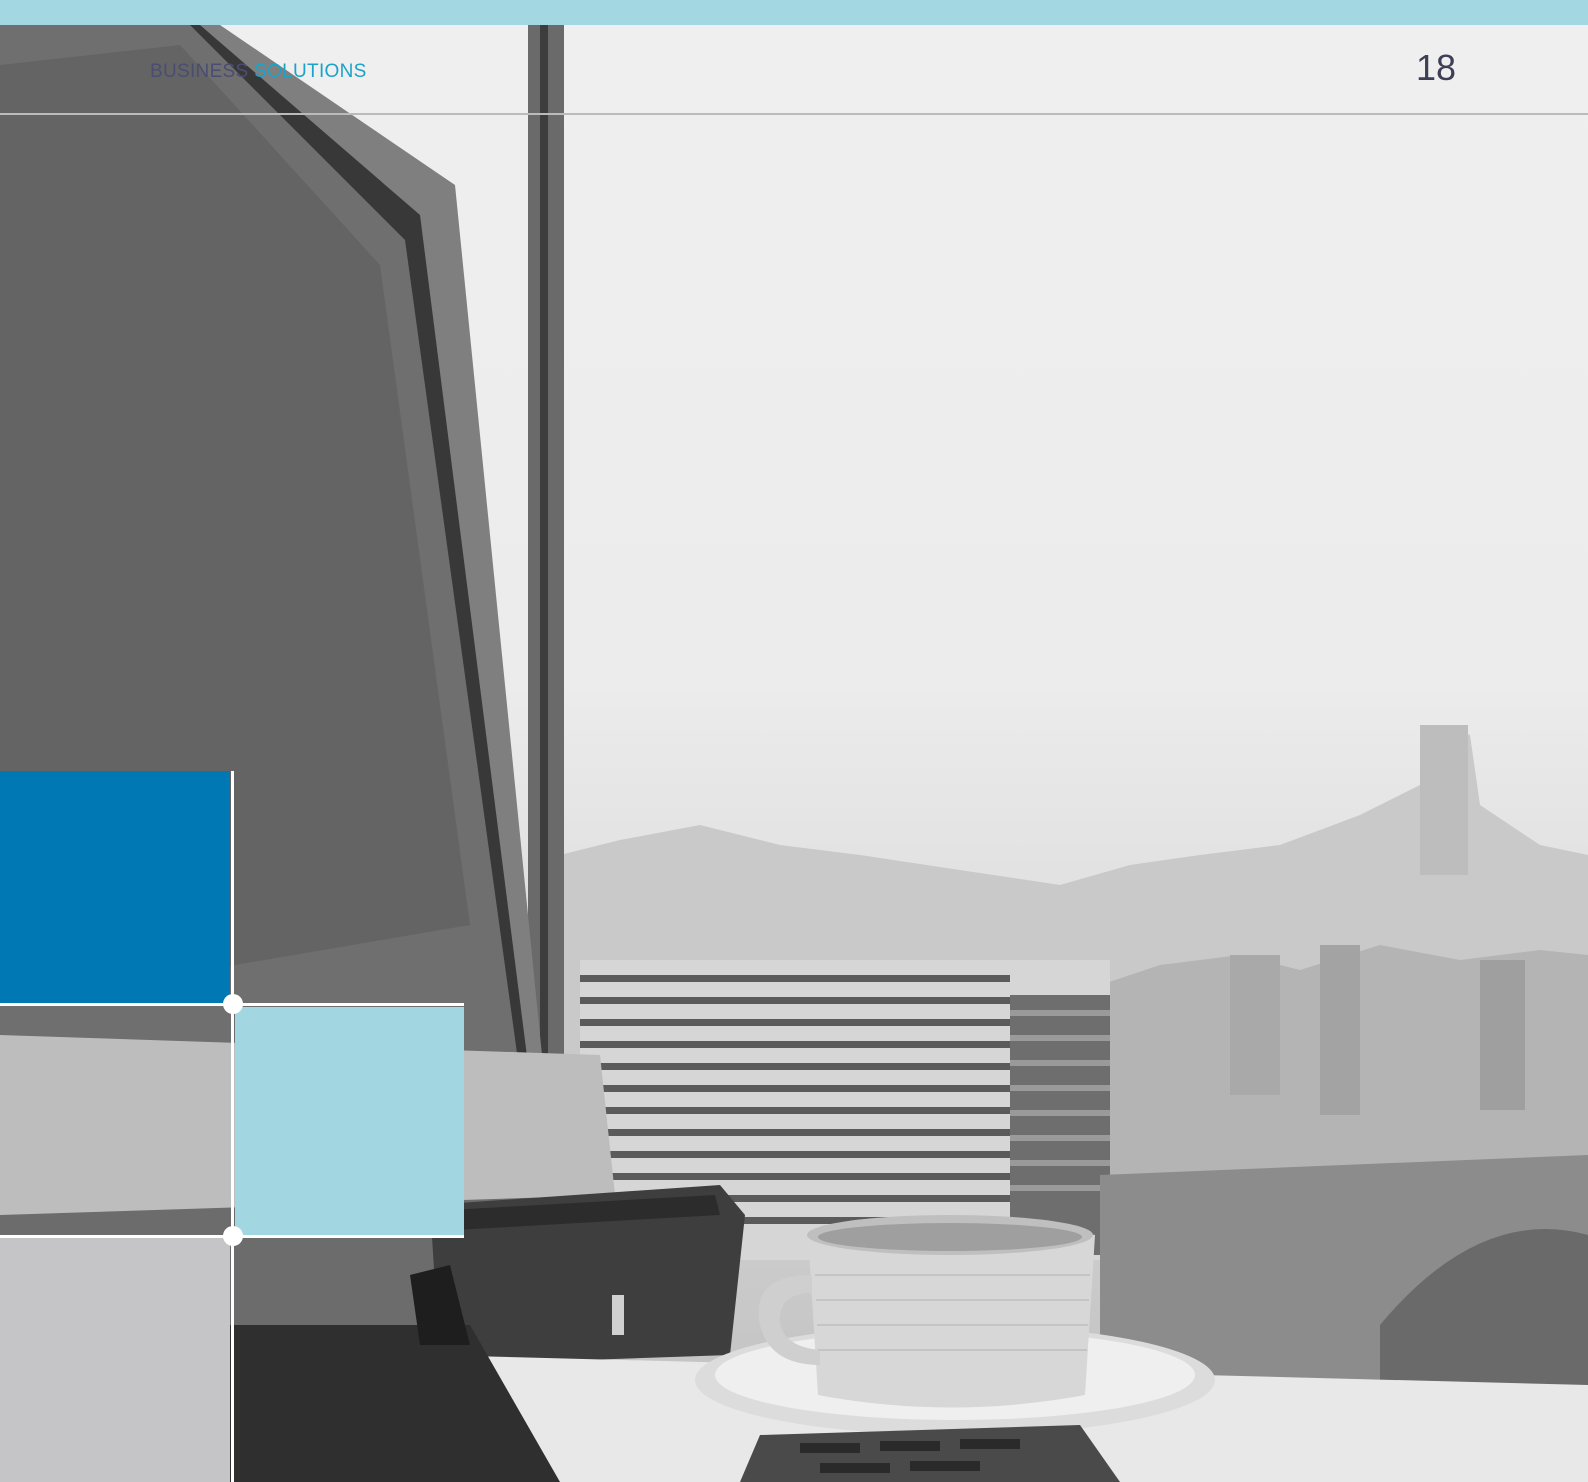  Describe the element at coordinates (115, 1360) in the screenshot. I see `gray-block` at that location.